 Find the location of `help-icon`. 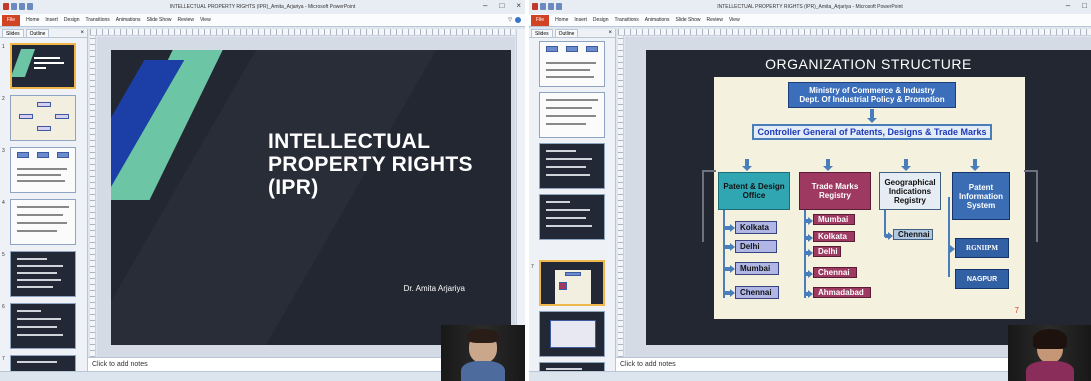

help-icon is located at coordinates (518, 20).